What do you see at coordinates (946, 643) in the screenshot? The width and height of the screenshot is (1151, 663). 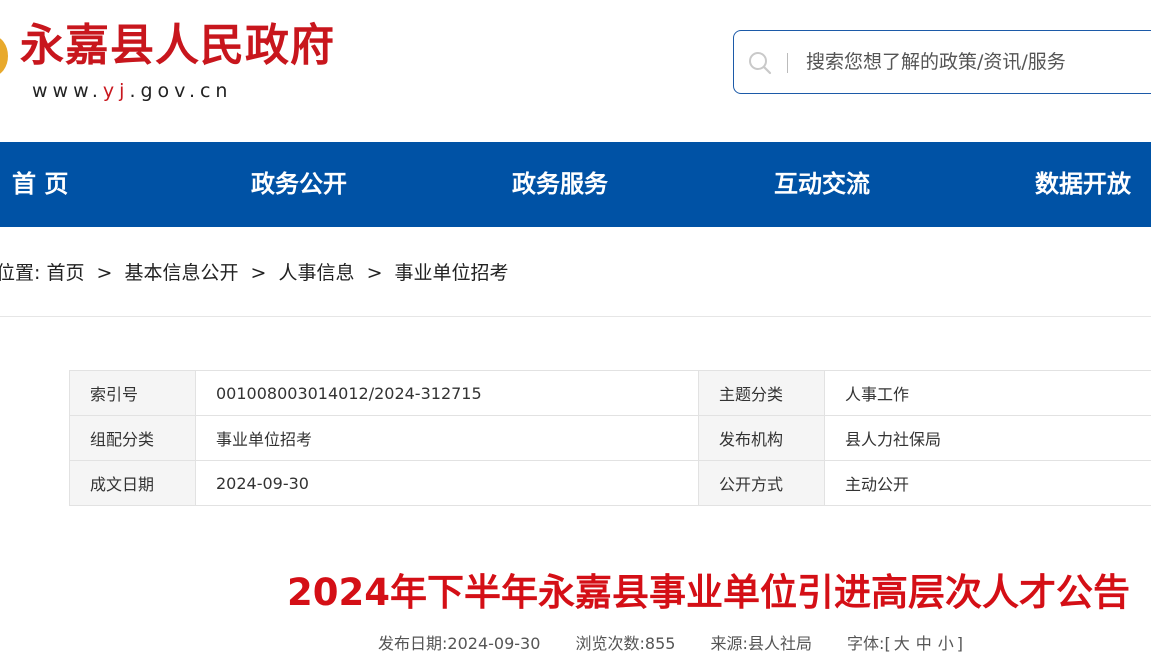 I see `font-small-button: 小` at bounding box center [946, 643].